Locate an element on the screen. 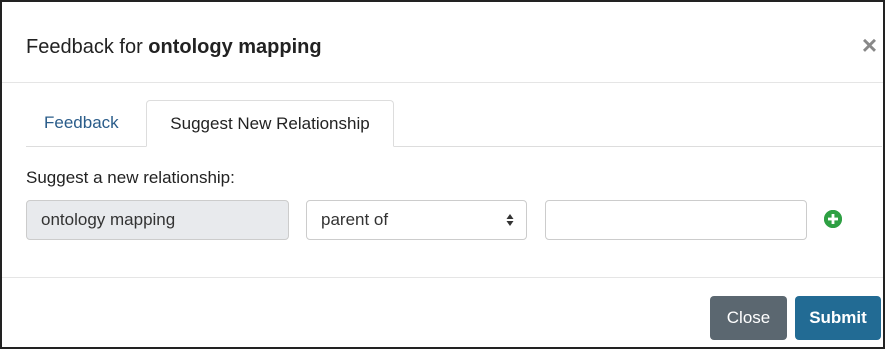  tab-bar: Feedback Suggest New Relationship is located at coordinates (454, 123).